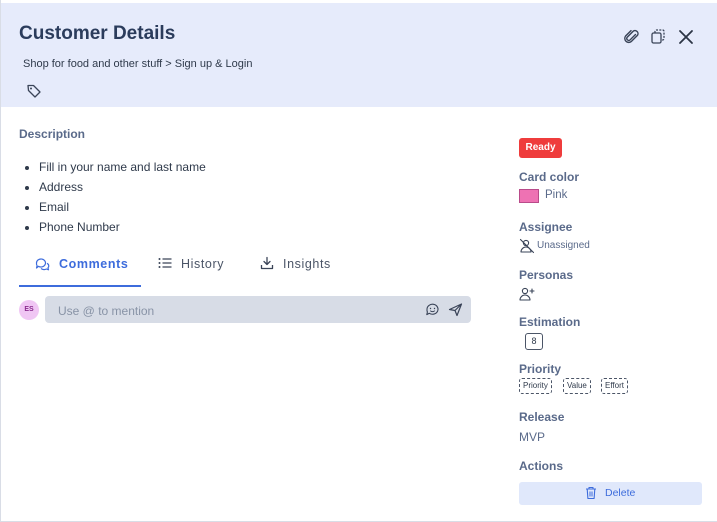  What do you see at coordinates (455, 309) in the screenshot?
I see `send-icon` at bounding box center [455, 309].